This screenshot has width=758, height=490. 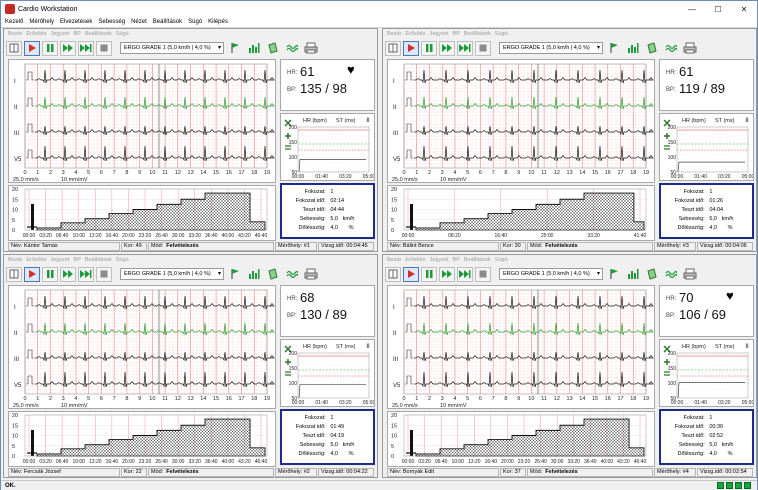 I want to click on ecg-time-tick: 6, so click(x=101, y=399).